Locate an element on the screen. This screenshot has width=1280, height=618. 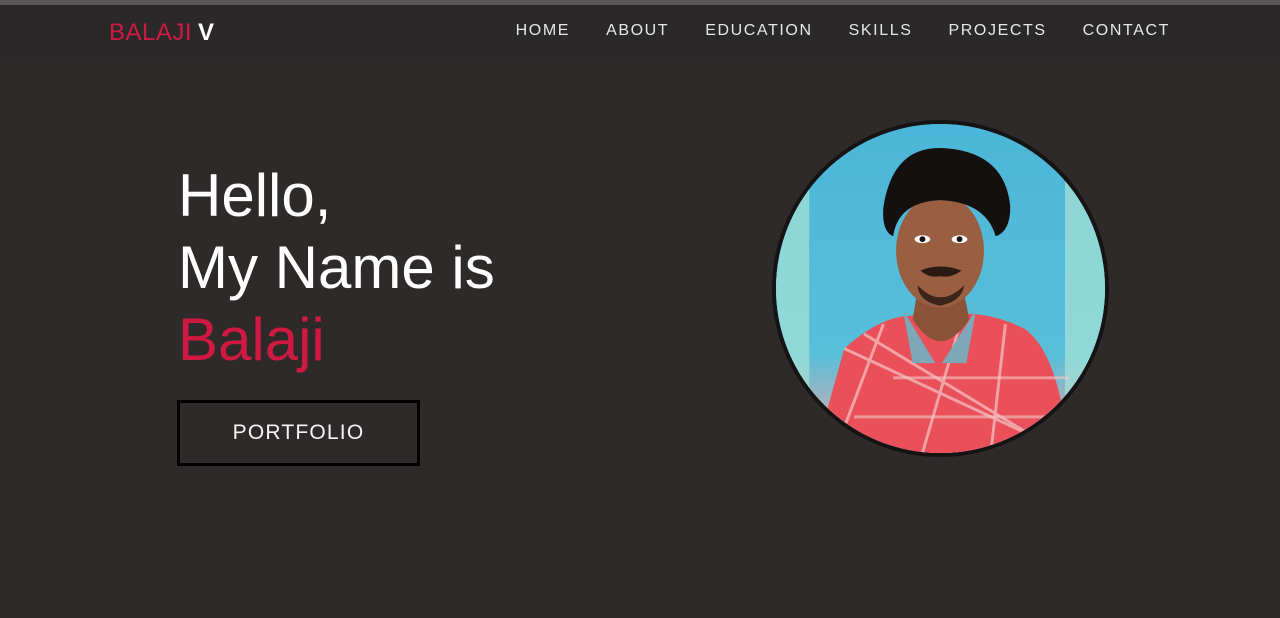
hero-intro: My Name is is located at coordinates (336, 267).